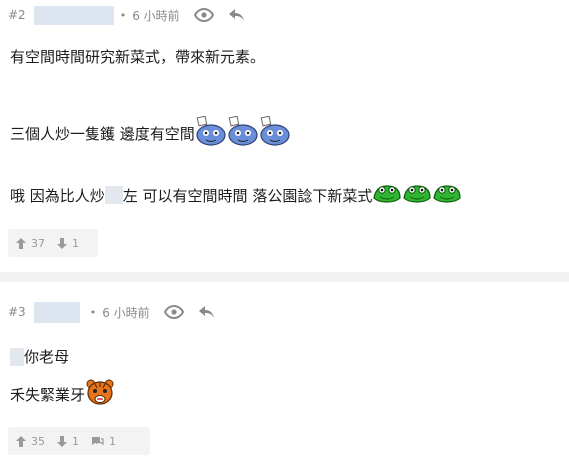  Describe the element at coordinates (102, 133) in the screenshot. I see `post-text: 三個人炒一隻鑊 邊度有空間` at that location.